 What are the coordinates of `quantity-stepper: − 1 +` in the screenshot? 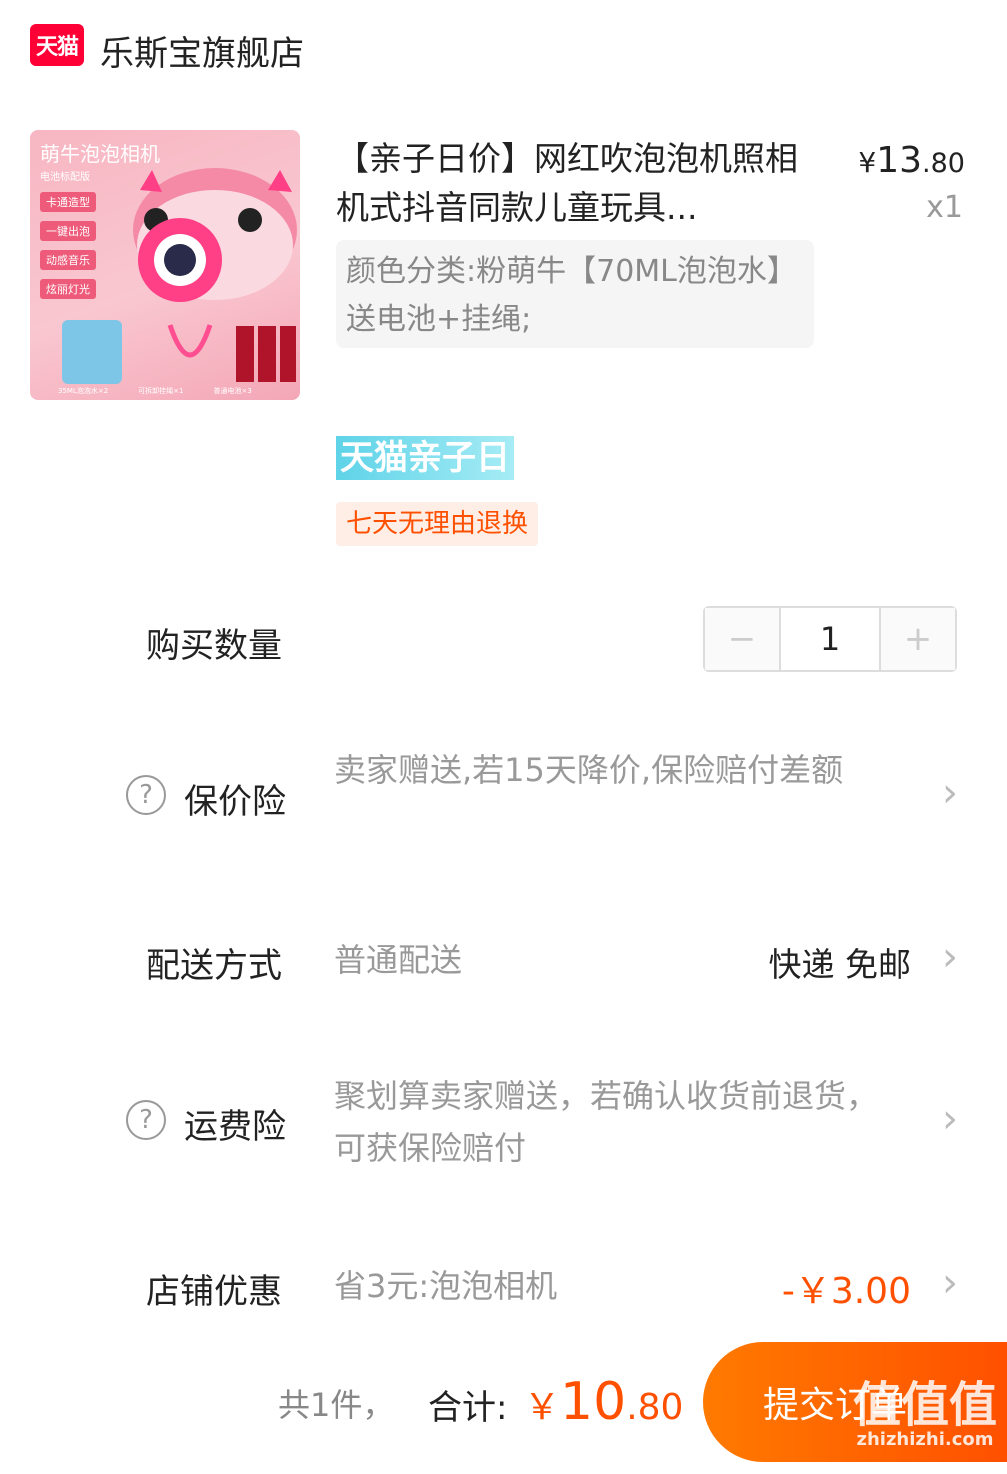 It's located at (830, 639).